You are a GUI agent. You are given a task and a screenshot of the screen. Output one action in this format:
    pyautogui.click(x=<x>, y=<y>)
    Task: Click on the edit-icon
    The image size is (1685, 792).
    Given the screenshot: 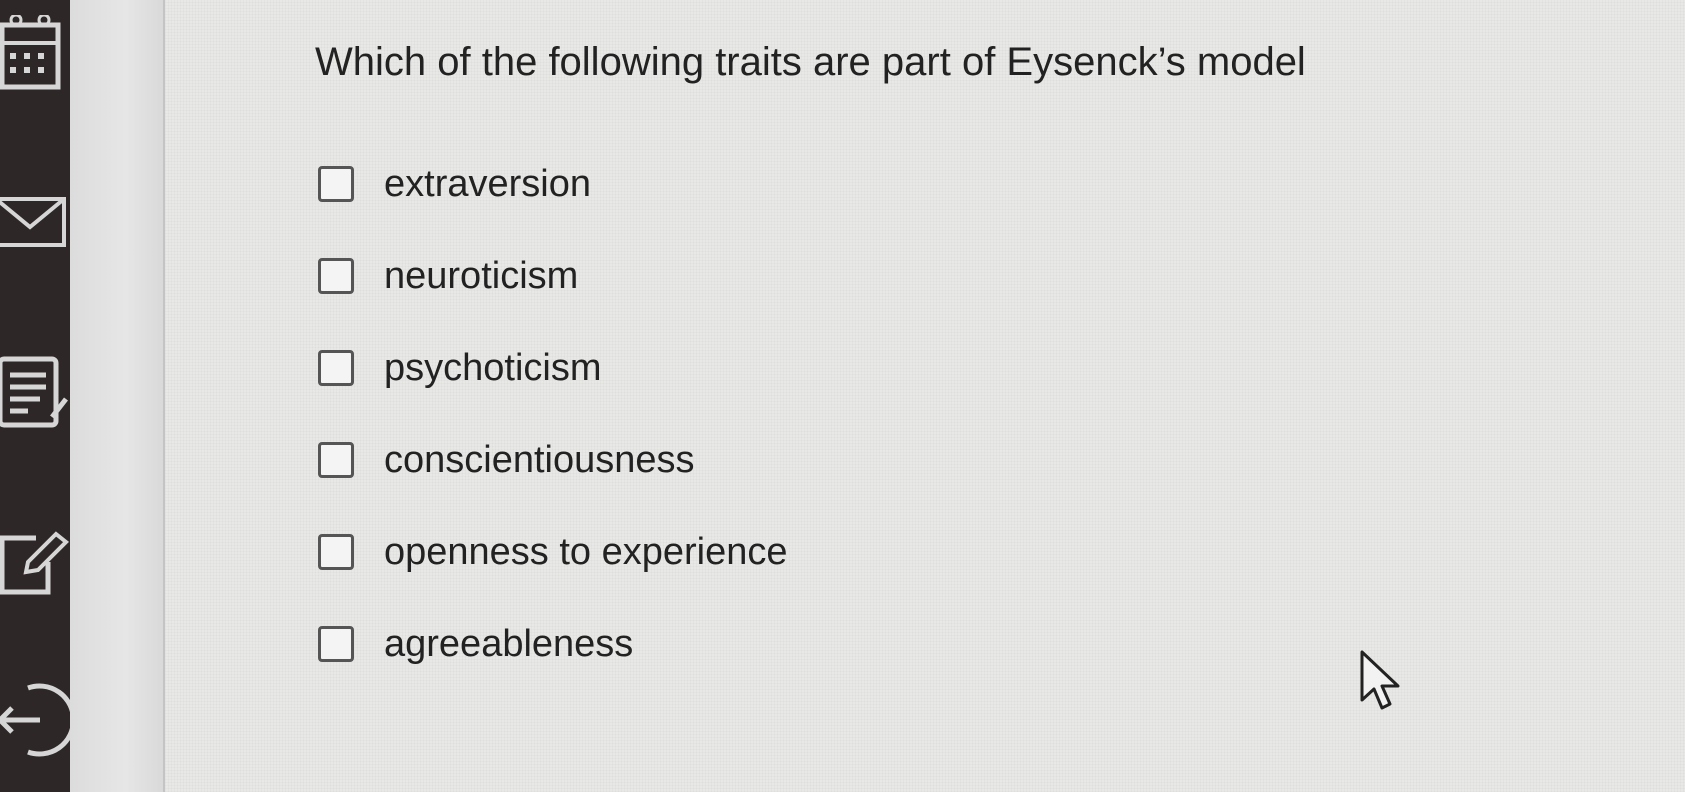 What is the action you would take?
    pyautogui.click(x=35, y=565)
    